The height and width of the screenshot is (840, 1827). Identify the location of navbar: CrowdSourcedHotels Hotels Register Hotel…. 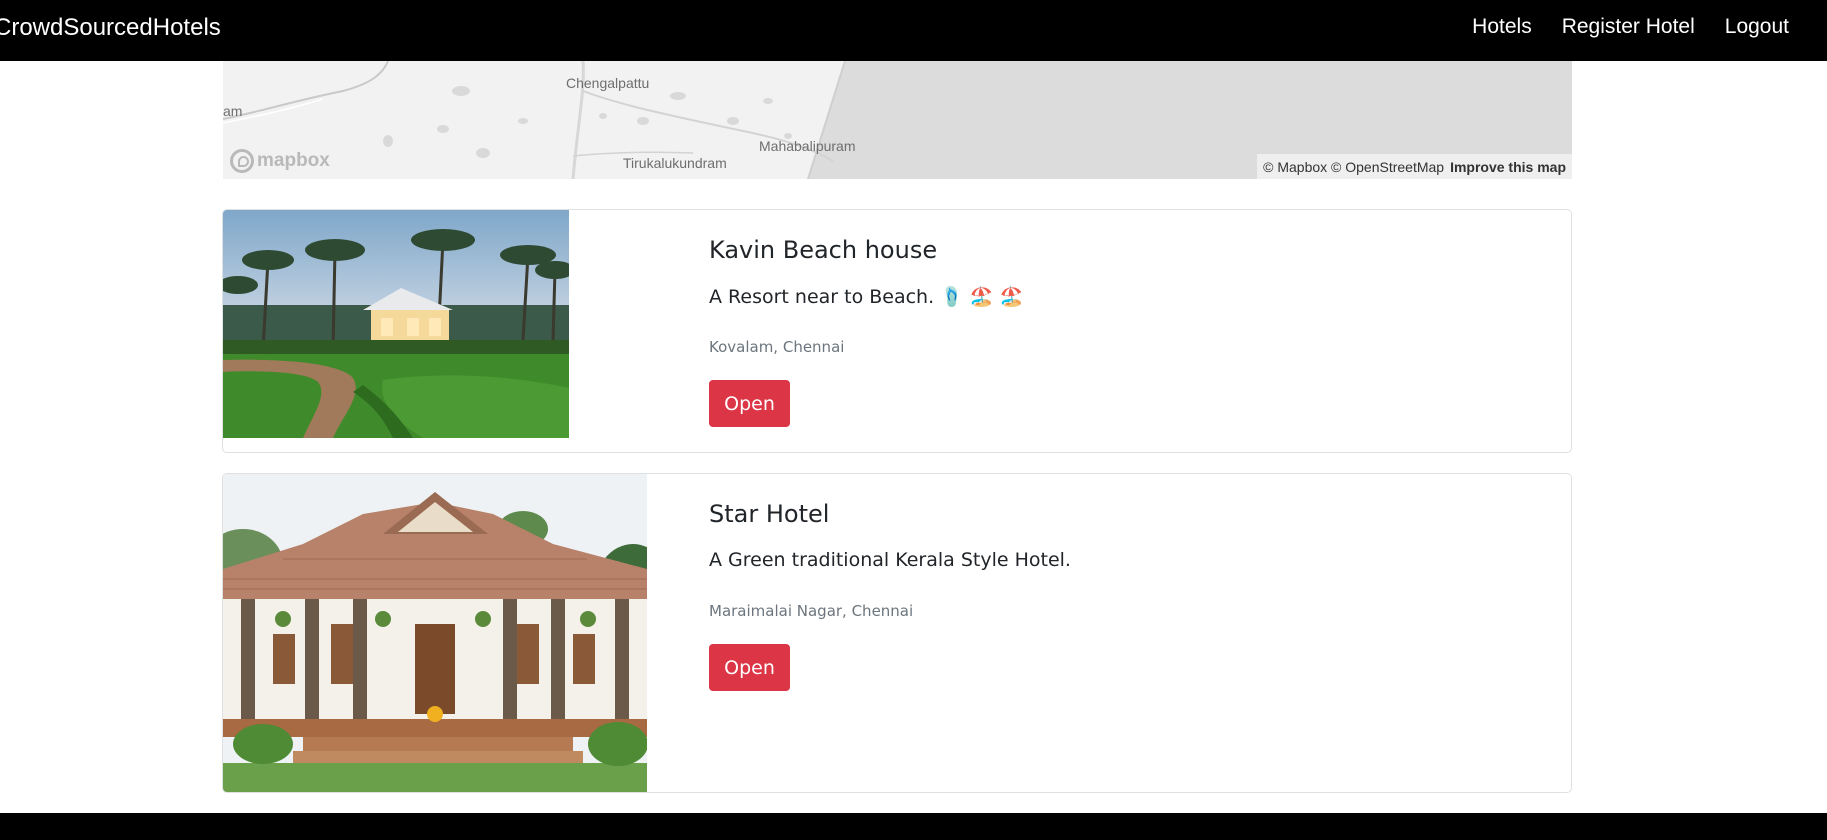
(913, 30).